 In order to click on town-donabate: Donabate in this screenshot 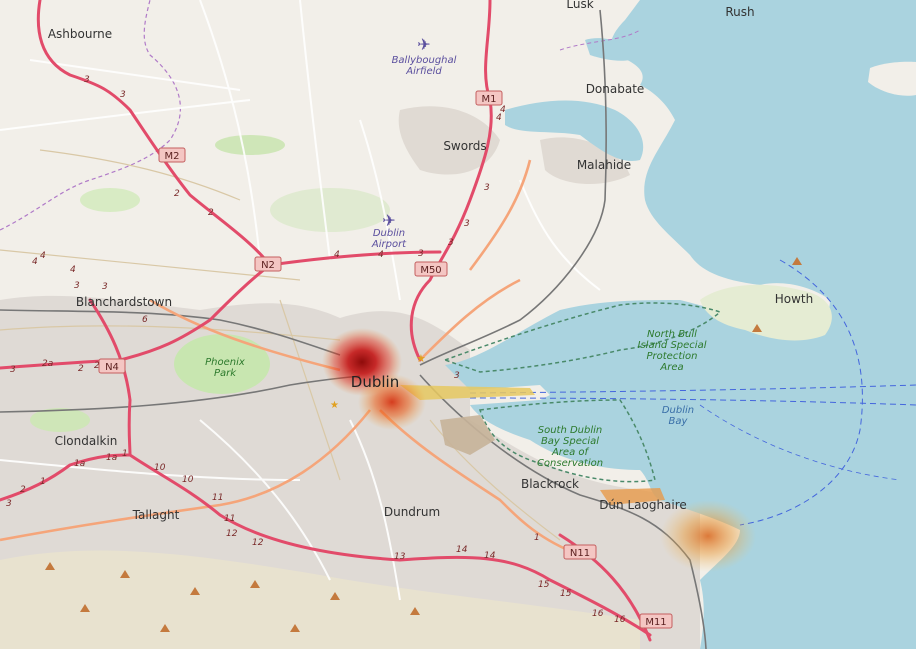, I will do `click(615, 89)`.